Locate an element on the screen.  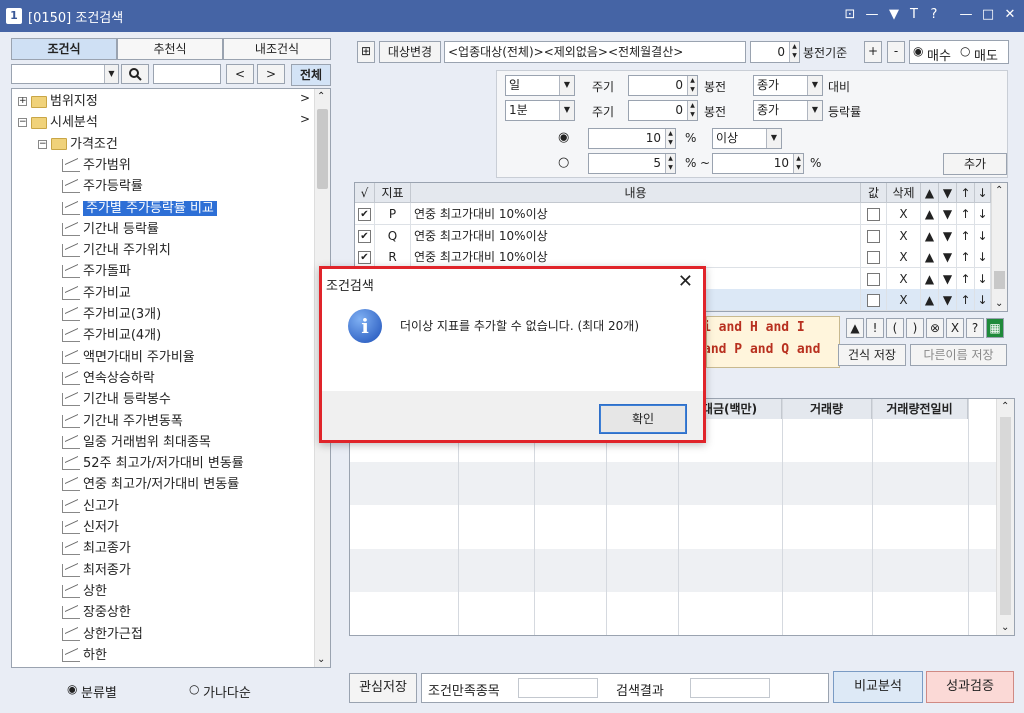
category-combo is located at coordinates (65, 74).